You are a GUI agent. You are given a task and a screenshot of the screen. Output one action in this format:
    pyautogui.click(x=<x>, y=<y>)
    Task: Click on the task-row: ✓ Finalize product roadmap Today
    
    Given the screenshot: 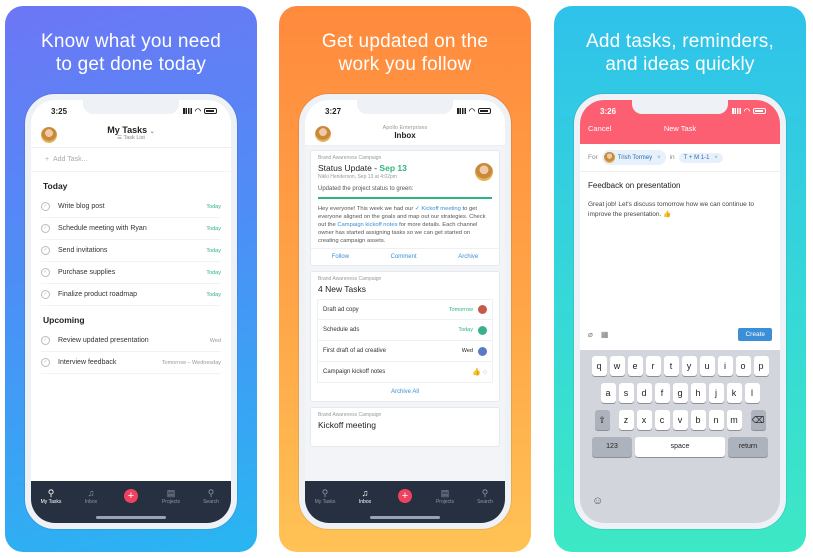 What is the action you would take?
    pyautogui.click(x=131, y=295)
    